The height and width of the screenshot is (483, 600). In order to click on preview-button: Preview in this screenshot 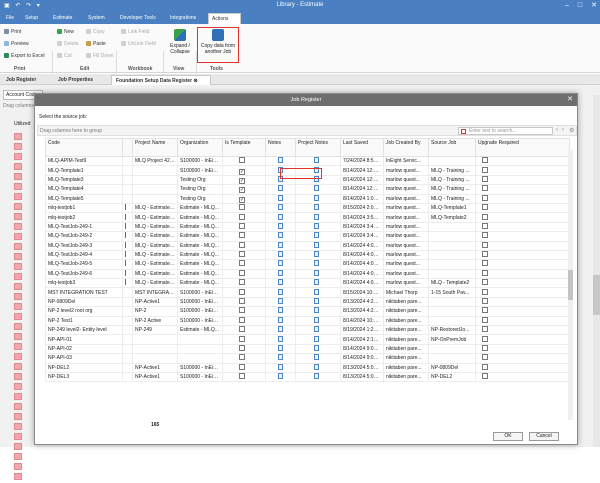, I will do `click(16, 44)`.